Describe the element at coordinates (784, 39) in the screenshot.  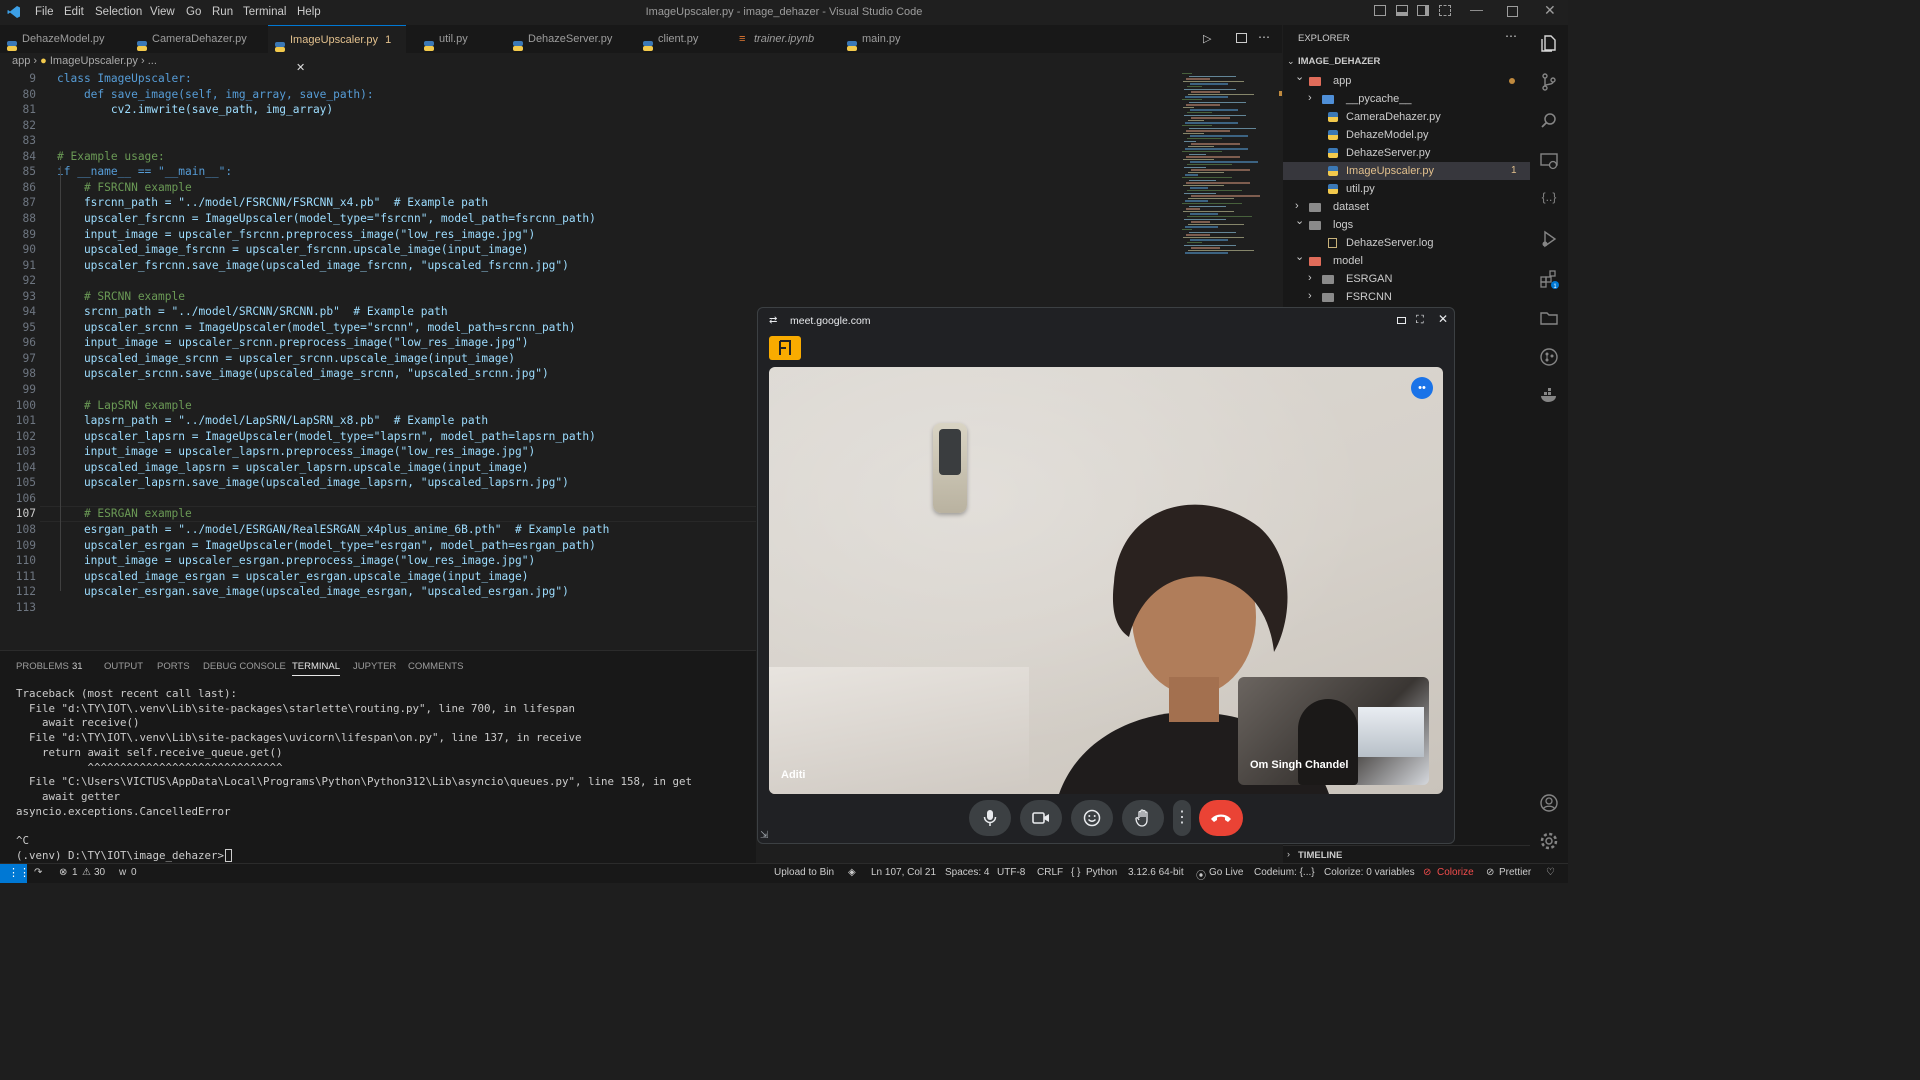
I see `tab-trainer: ≡ trainer.ipynb` at that location.